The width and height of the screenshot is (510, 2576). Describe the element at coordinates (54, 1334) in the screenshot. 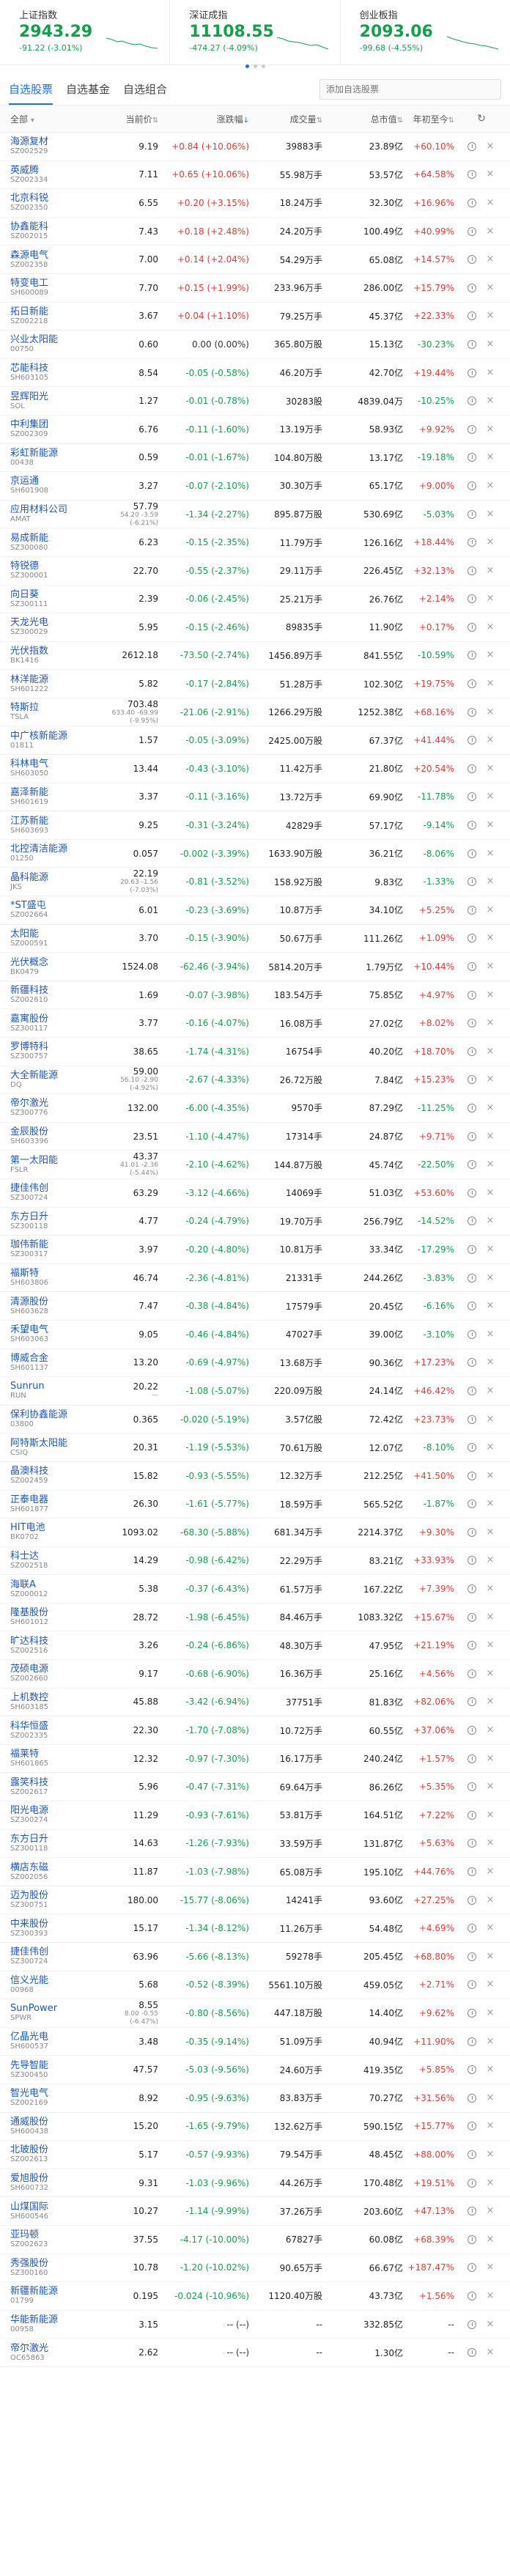

I see `stock-name-cell: 禾望电气 SH603063` at that location.